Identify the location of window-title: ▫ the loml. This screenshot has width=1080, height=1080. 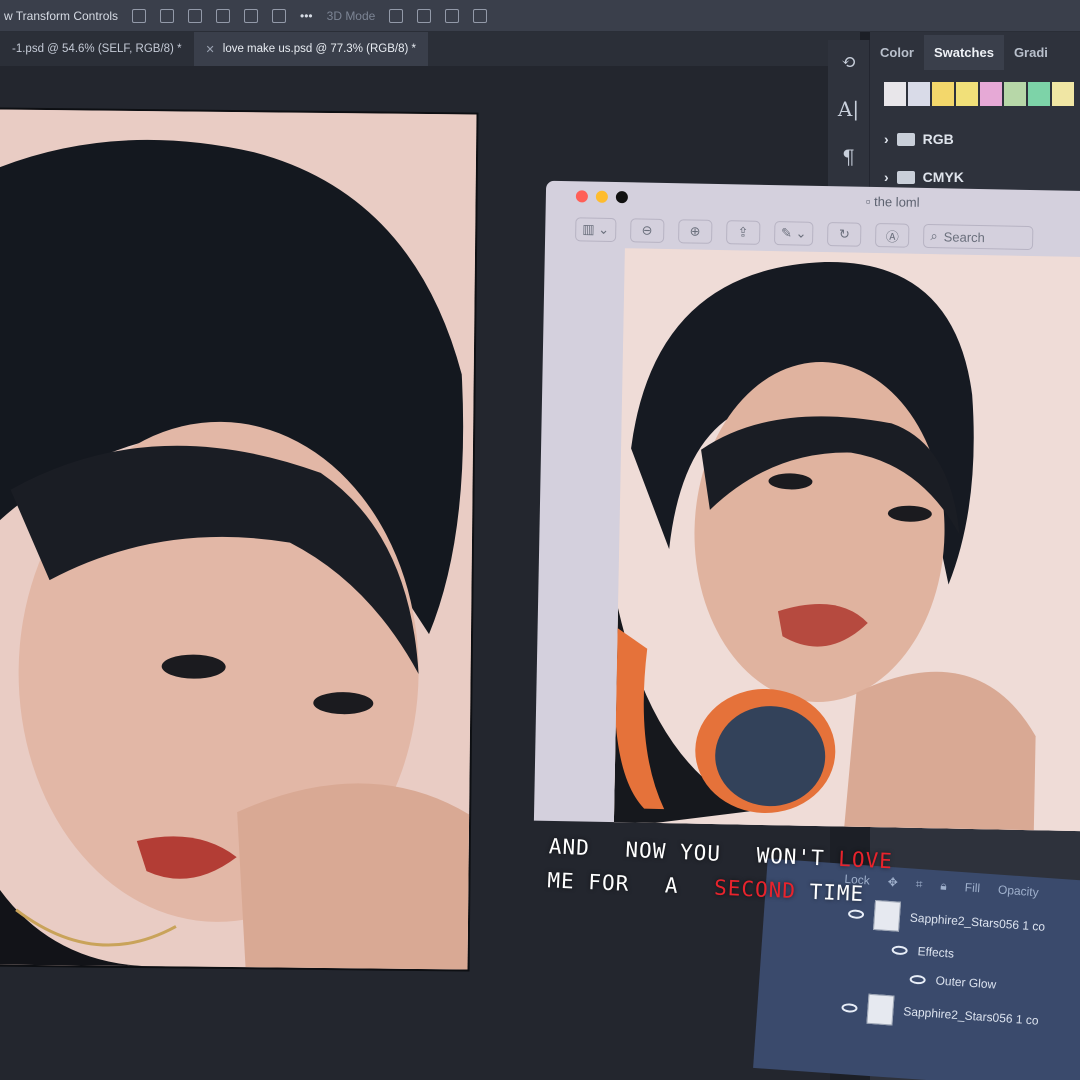
(893, 202).